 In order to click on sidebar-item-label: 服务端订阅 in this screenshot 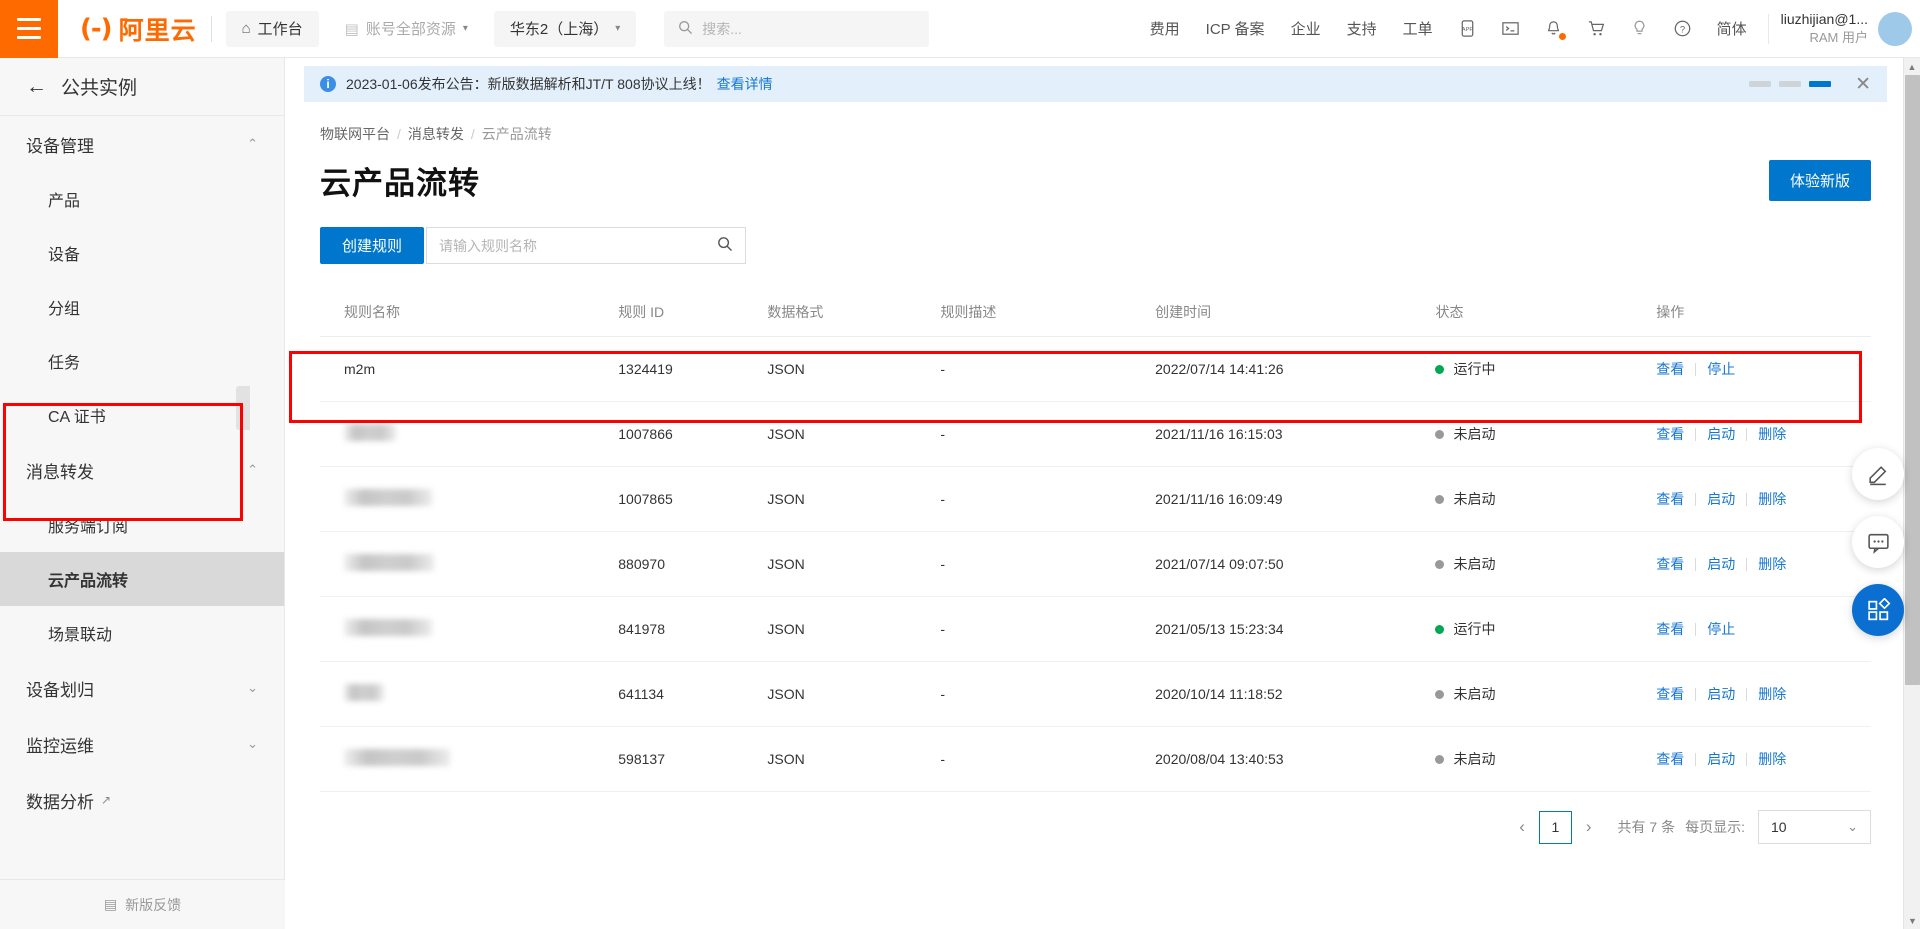, I will do `click(88, 527)`.